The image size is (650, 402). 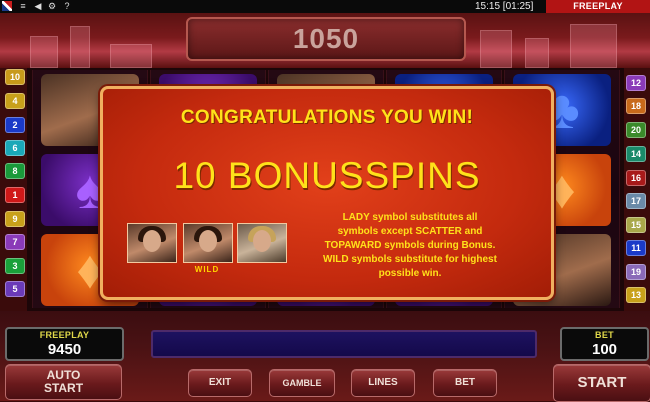 What do you see at coordinates (207, 269) in the screenshot?
I see `wild-label: WILD` at bounding box center [207, 269].